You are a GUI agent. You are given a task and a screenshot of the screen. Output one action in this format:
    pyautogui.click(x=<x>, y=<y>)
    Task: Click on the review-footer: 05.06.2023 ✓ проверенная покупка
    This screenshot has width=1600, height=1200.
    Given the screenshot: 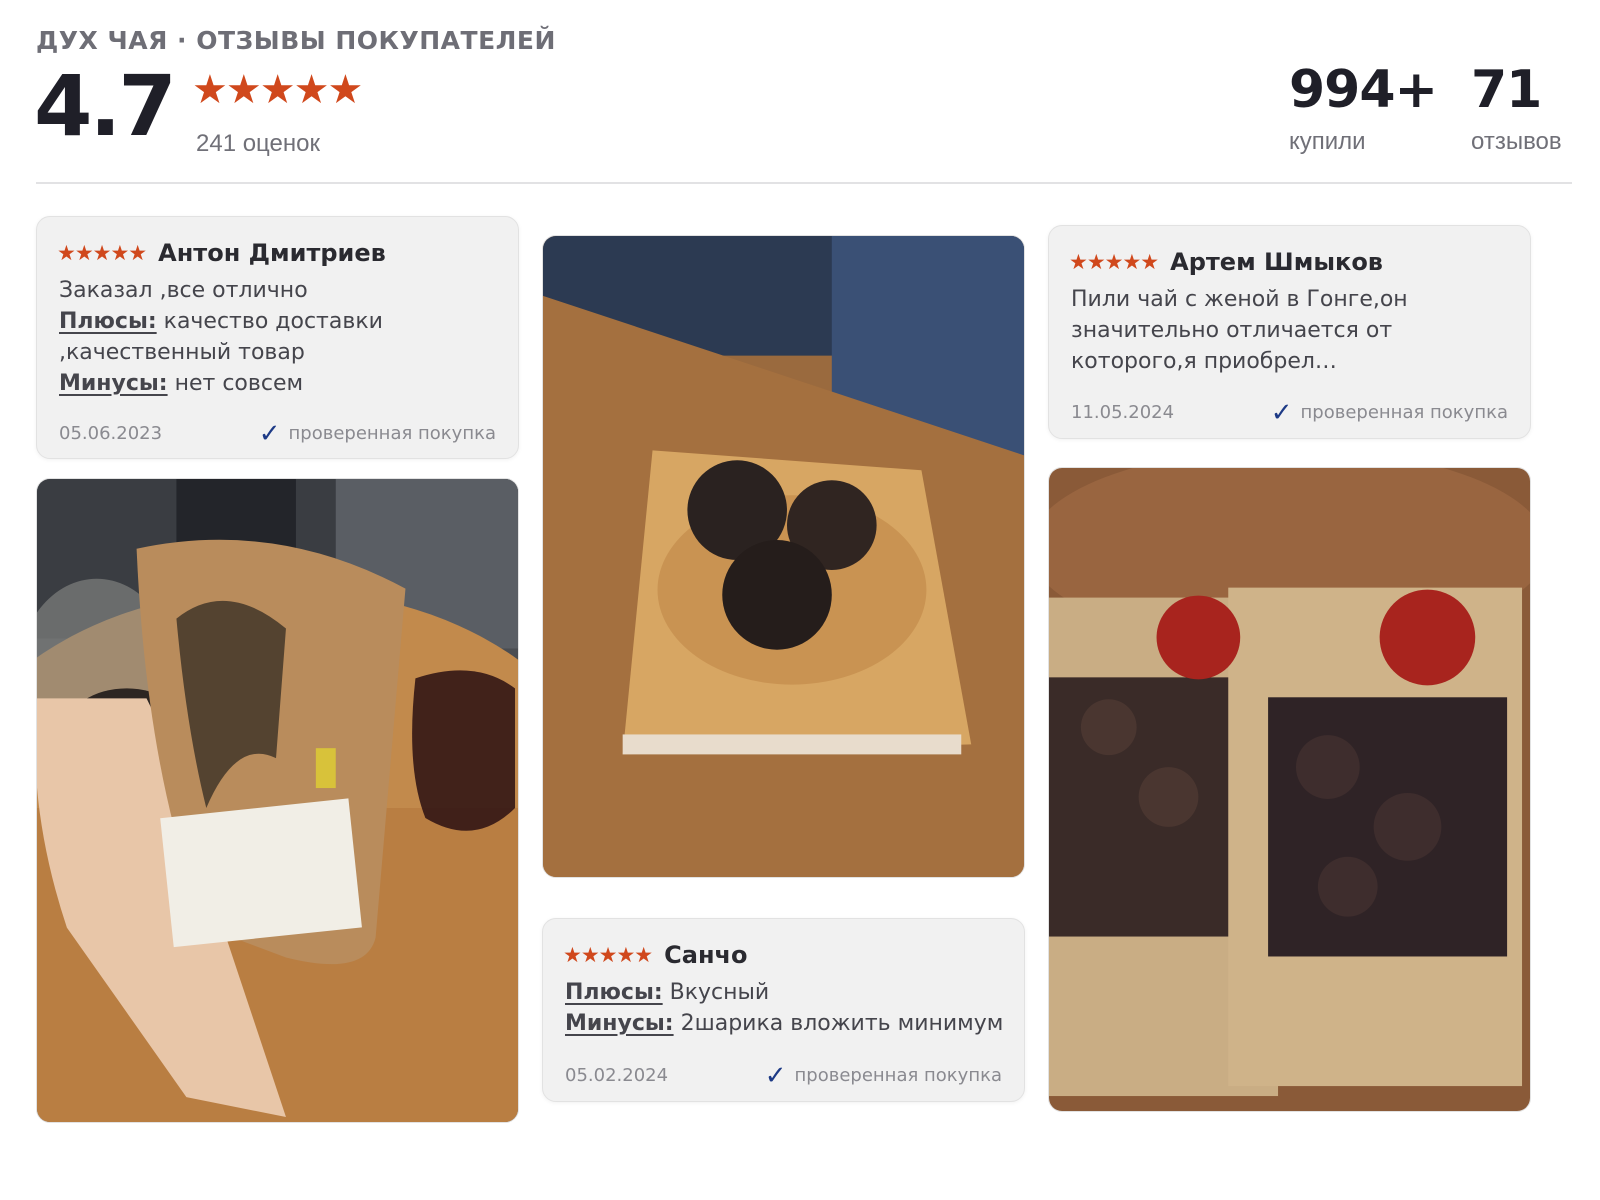 What is the action you would take?
    pyautogui.click(x=277, y=433)
    